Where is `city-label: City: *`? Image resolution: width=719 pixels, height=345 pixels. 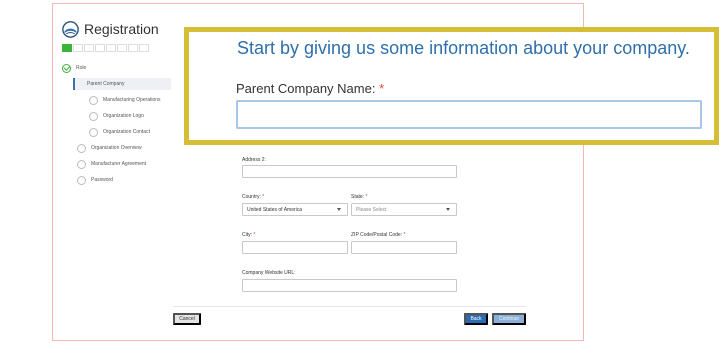 city-label: City: * is located at coordinates (249, 235).